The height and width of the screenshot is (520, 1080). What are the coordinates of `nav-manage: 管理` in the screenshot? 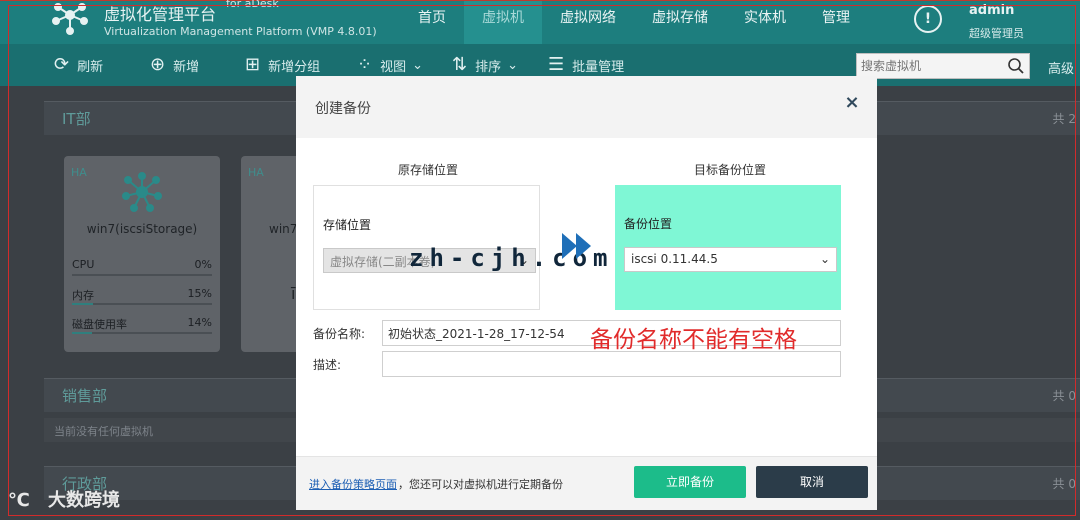 It's located at (836, 23).